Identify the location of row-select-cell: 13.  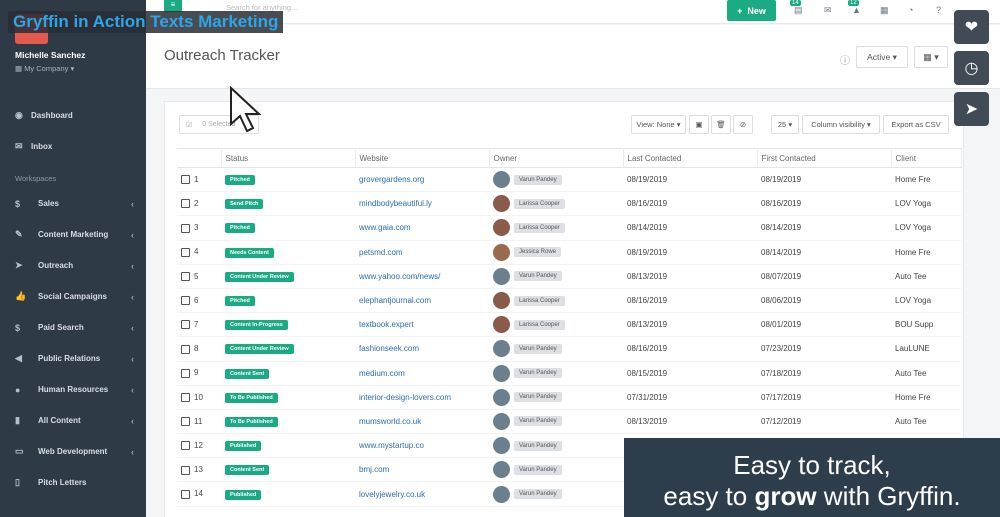
(199, 470).